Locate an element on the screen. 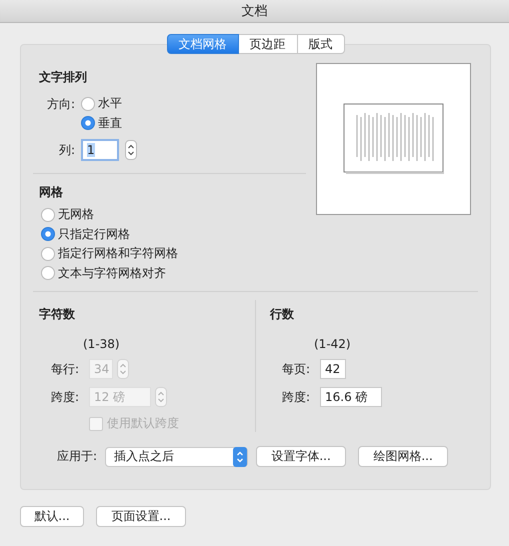 This screenshot has width=509, height=546. section-heading: 字符数 is located at coordinates (57, 314).